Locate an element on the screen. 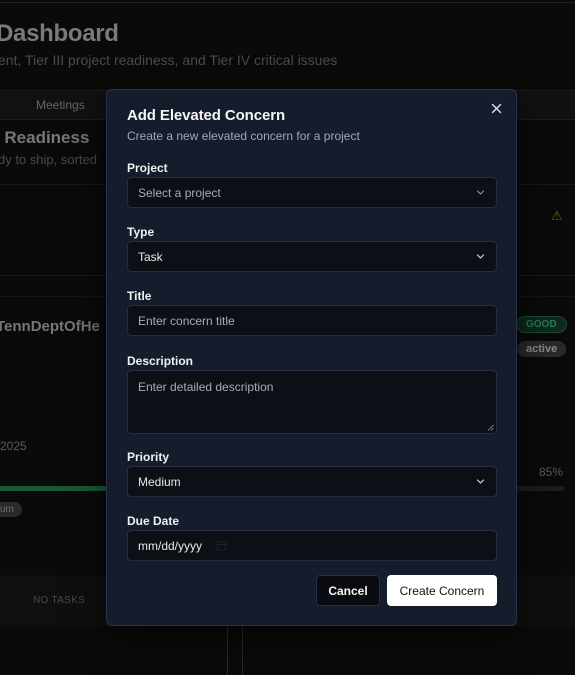 The height and width of the screenshot is (675, 575). progress-bar-track is located at coordinates (540, 488).